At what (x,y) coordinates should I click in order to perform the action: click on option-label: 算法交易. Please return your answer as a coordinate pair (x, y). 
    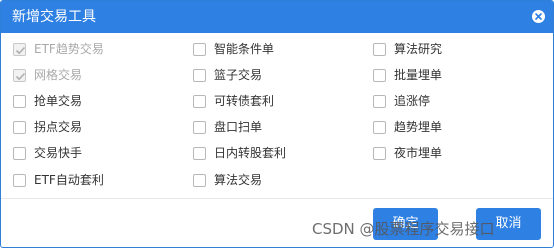
    Looking at the image, I should click on (238, 180).